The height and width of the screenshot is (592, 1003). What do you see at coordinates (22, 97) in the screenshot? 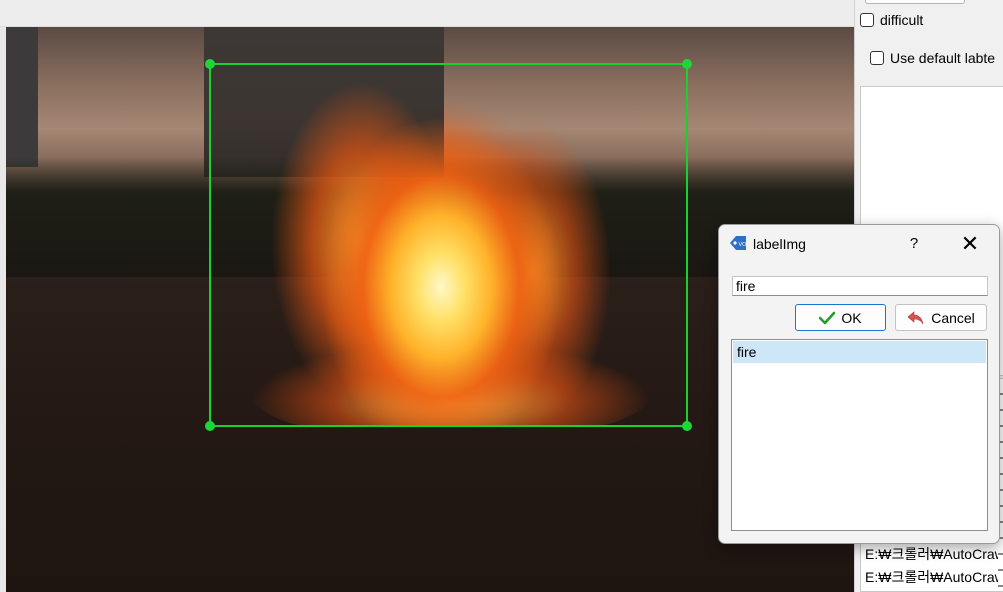
I see `background-tower` at bounding box center [22, 97].